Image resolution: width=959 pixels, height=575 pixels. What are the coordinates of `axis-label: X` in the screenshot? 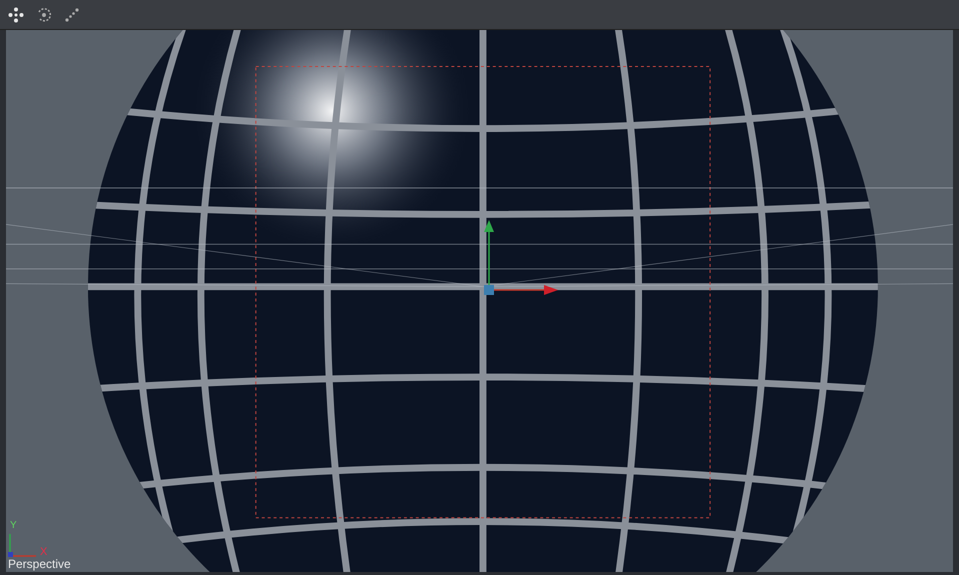 It's located at (44, 552).